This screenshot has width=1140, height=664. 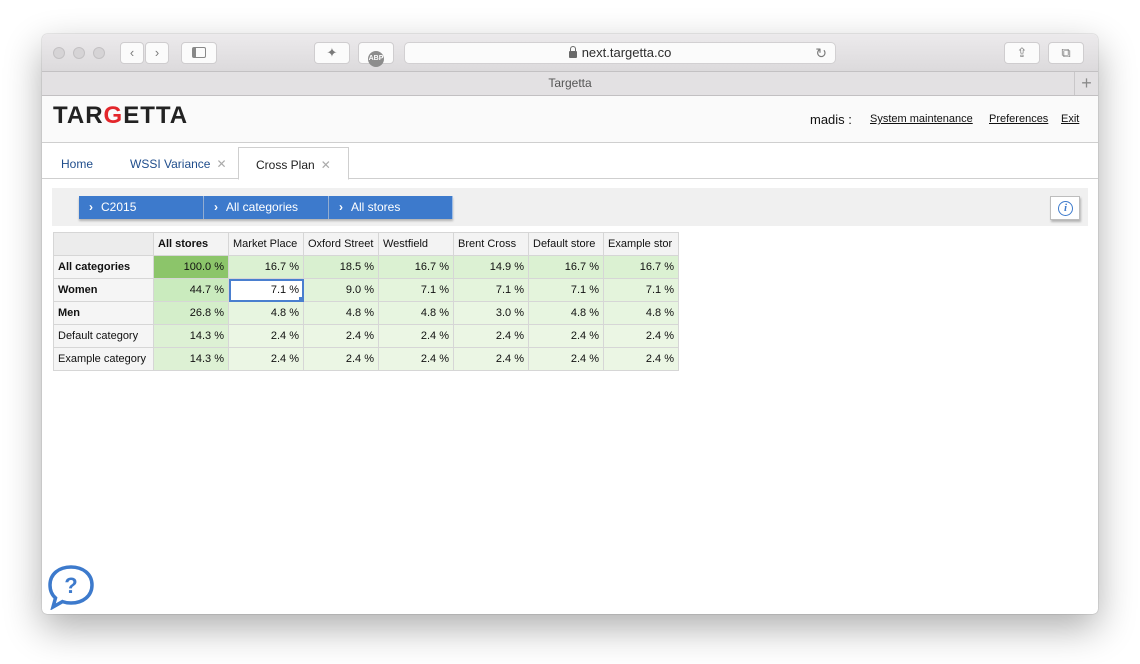 I want to click on filter-period-button: › C2015, so click(x=141, y=207).